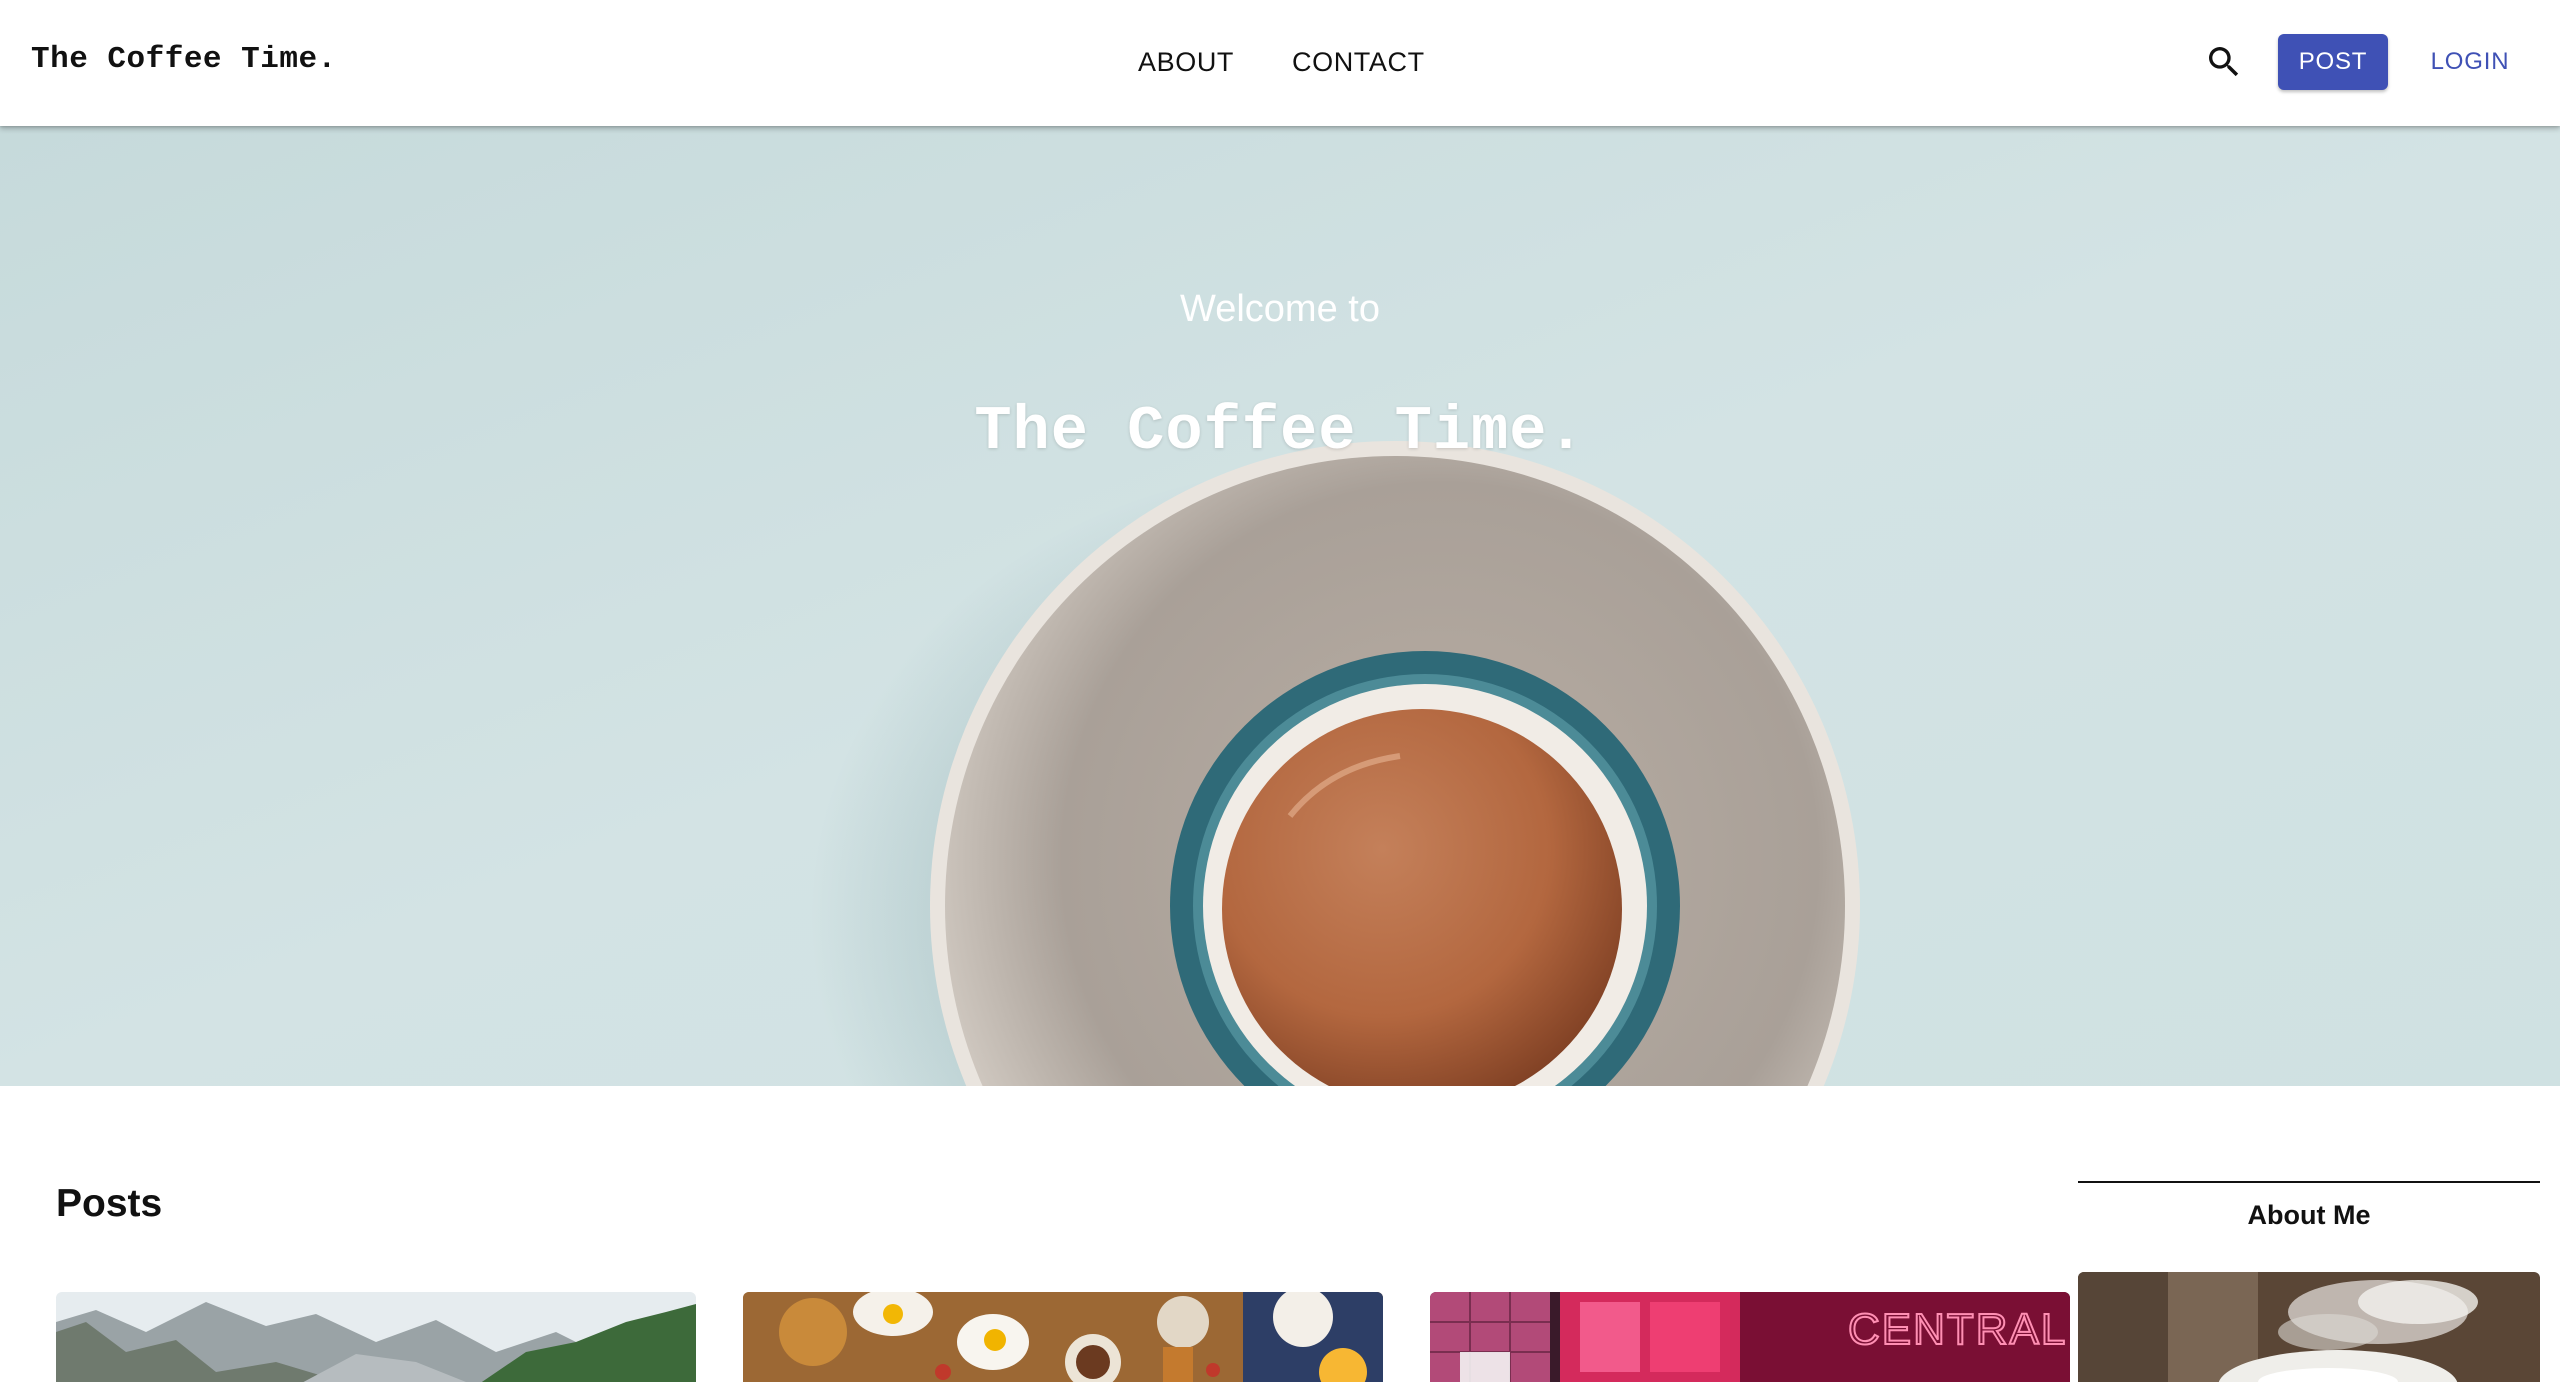 The image size is (2560, 1386). I want to click on posts-heading: Posts, so click(109, 1203).